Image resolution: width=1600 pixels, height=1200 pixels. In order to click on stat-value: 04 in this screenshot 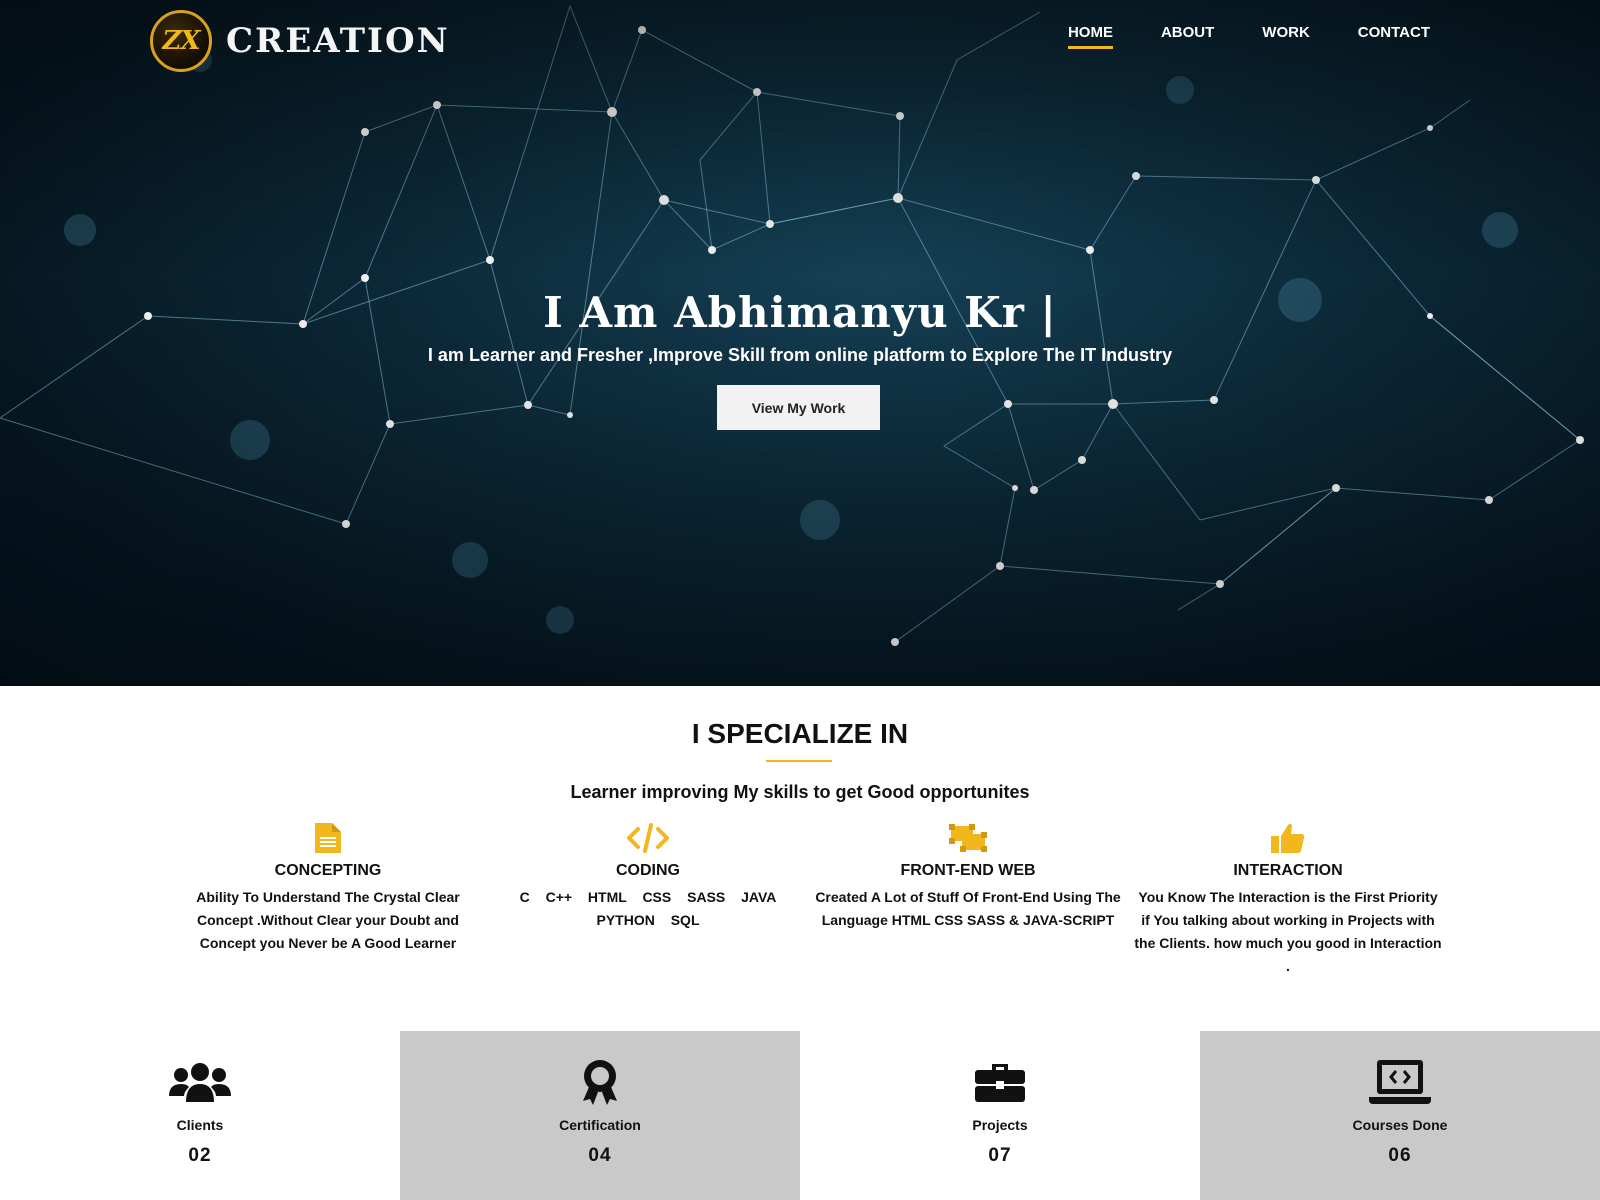, I will do `click(600, 1155)`.